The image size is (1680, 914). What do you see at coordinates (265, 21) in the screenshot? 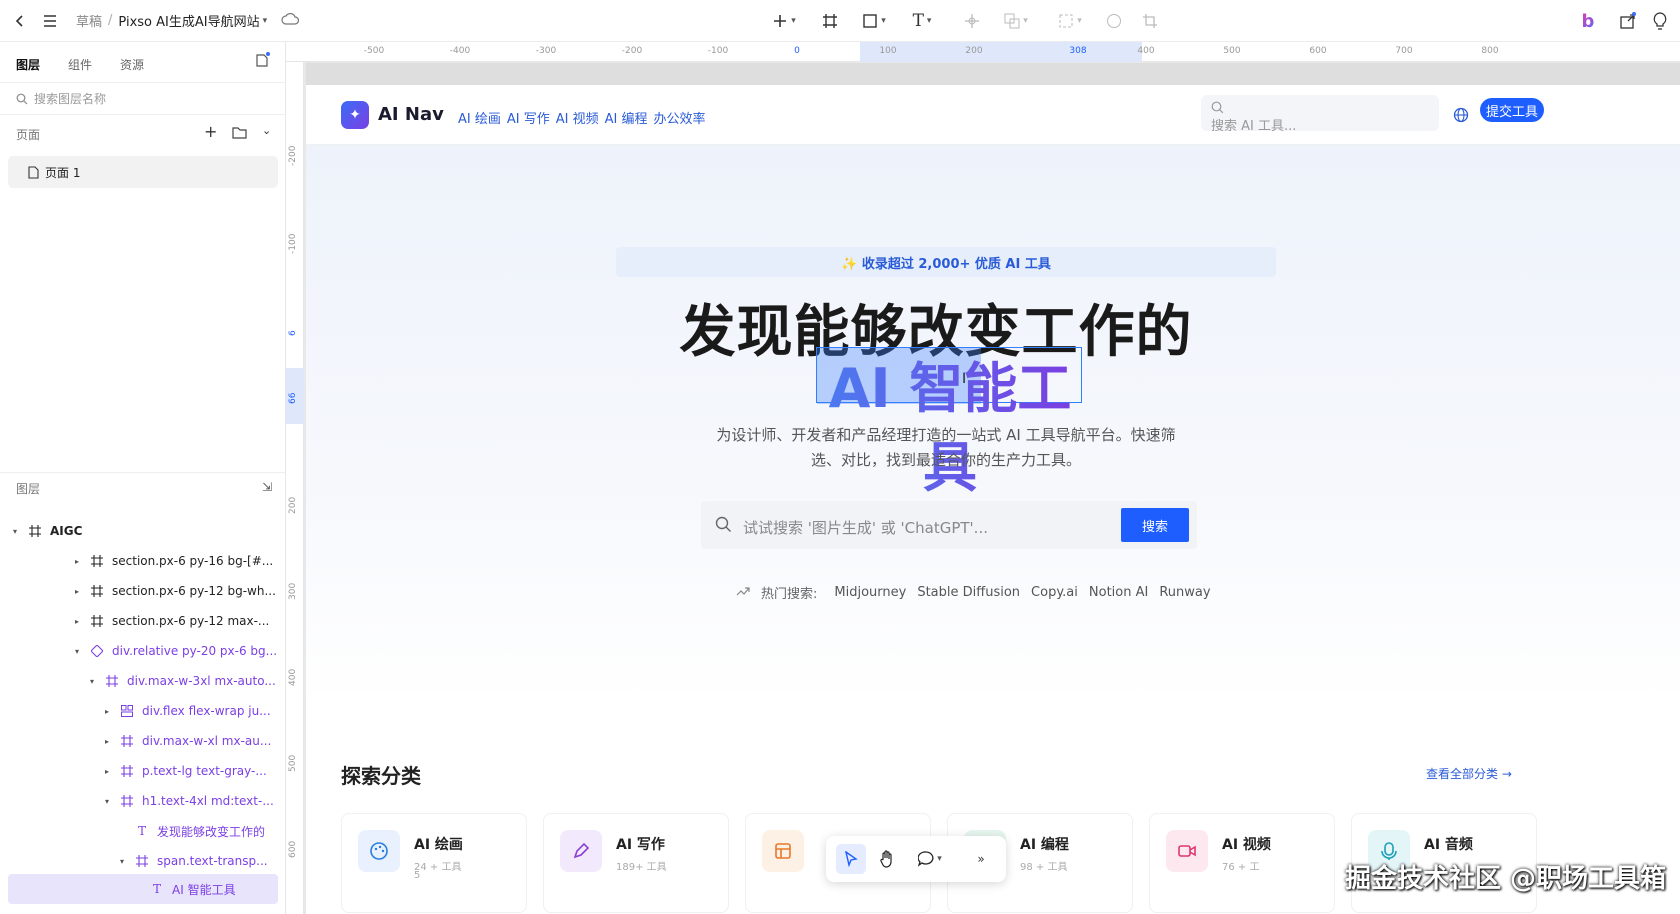
I see `chevron-down-icon: ▾` at bounding box center [265, 21].